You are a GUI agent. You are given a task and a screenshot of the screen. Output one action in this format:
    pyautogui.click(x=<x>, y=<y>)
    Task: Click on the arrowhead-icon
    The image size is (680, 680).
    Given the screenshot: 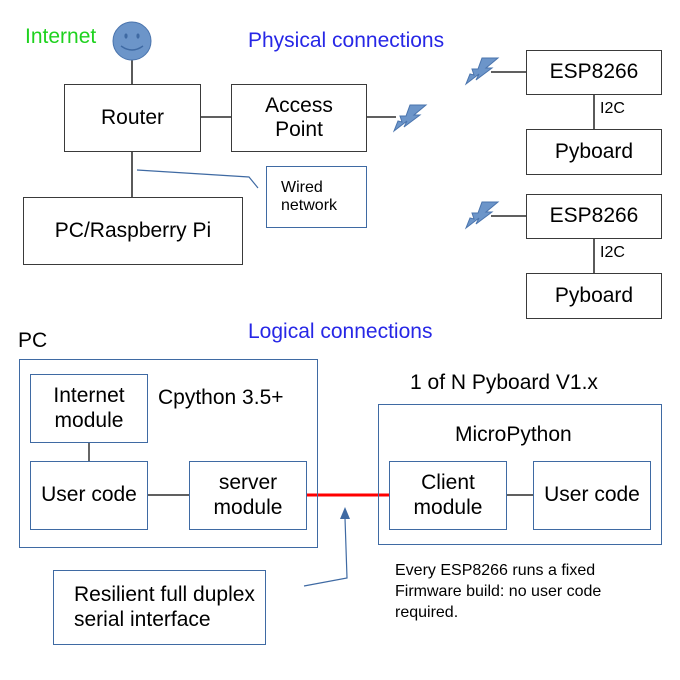 What is the action you would take?
    pyautogui.click(x=345, y=513)
    